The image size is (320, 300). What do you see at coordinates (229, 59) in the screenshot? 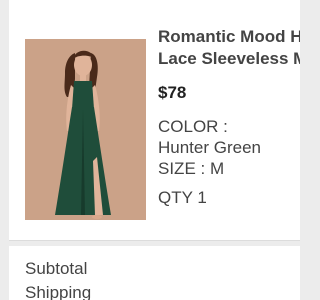
I see `product-name-line2: Lace Sleeveless M` at bounding box center [229, 59].